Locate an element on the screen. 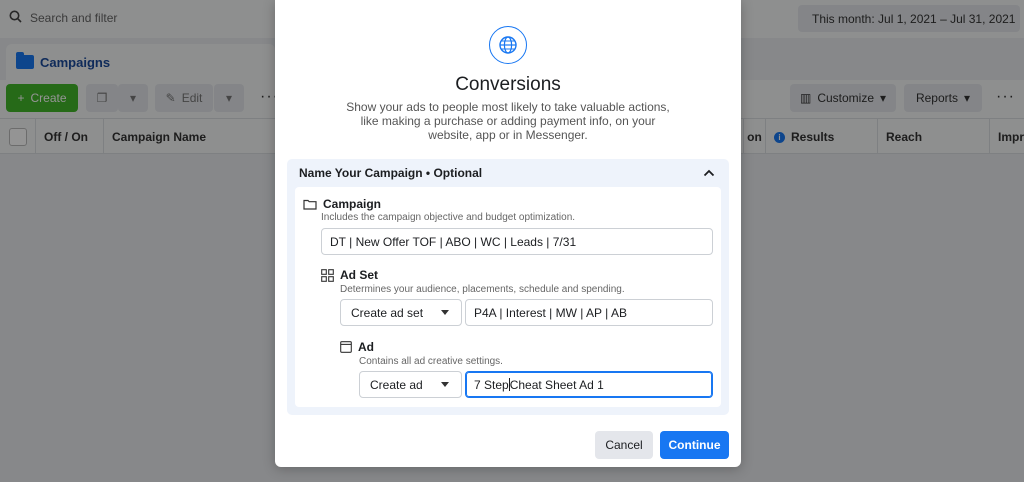 The width and height of the screenshot is (1024, 482). adset-level-title: Ad Set is located at coordinates (349, 275).